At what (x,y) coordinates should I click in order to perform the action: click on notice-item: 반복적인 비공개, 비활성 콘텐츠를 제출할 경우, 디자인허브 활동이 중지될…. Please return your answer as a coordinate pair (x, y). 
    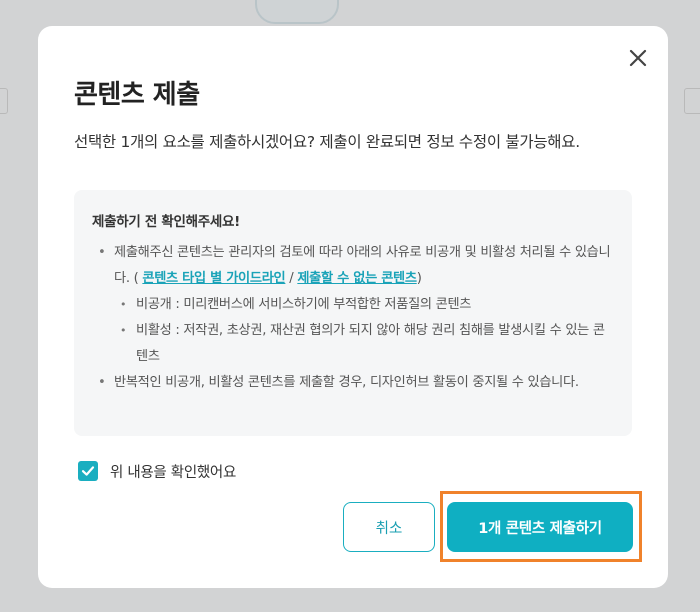
    Looking at the image, I should click on (353, 383).